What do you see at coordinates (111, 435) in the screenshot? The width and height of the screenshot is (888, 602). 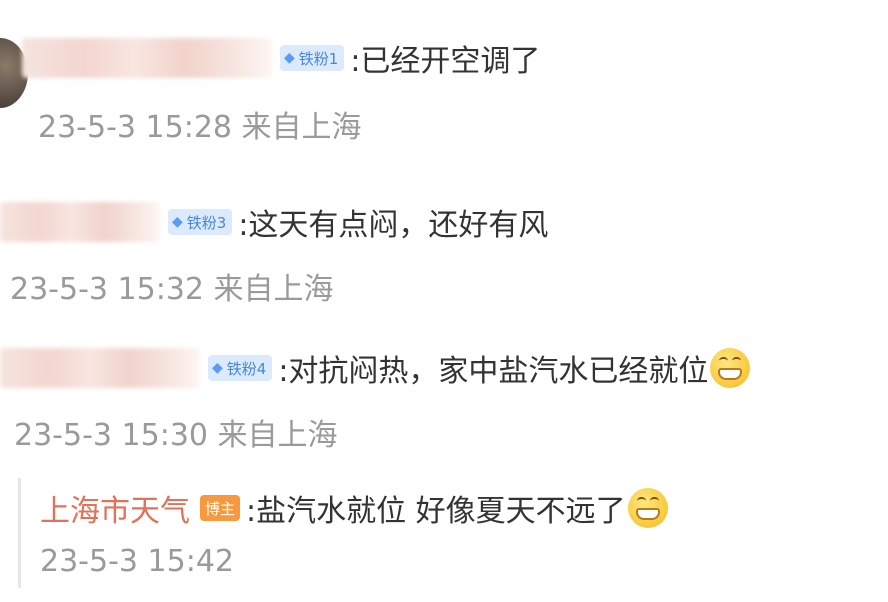 I see `comment-time: 23-5-3 15:30` at bounding box center [111, 435].